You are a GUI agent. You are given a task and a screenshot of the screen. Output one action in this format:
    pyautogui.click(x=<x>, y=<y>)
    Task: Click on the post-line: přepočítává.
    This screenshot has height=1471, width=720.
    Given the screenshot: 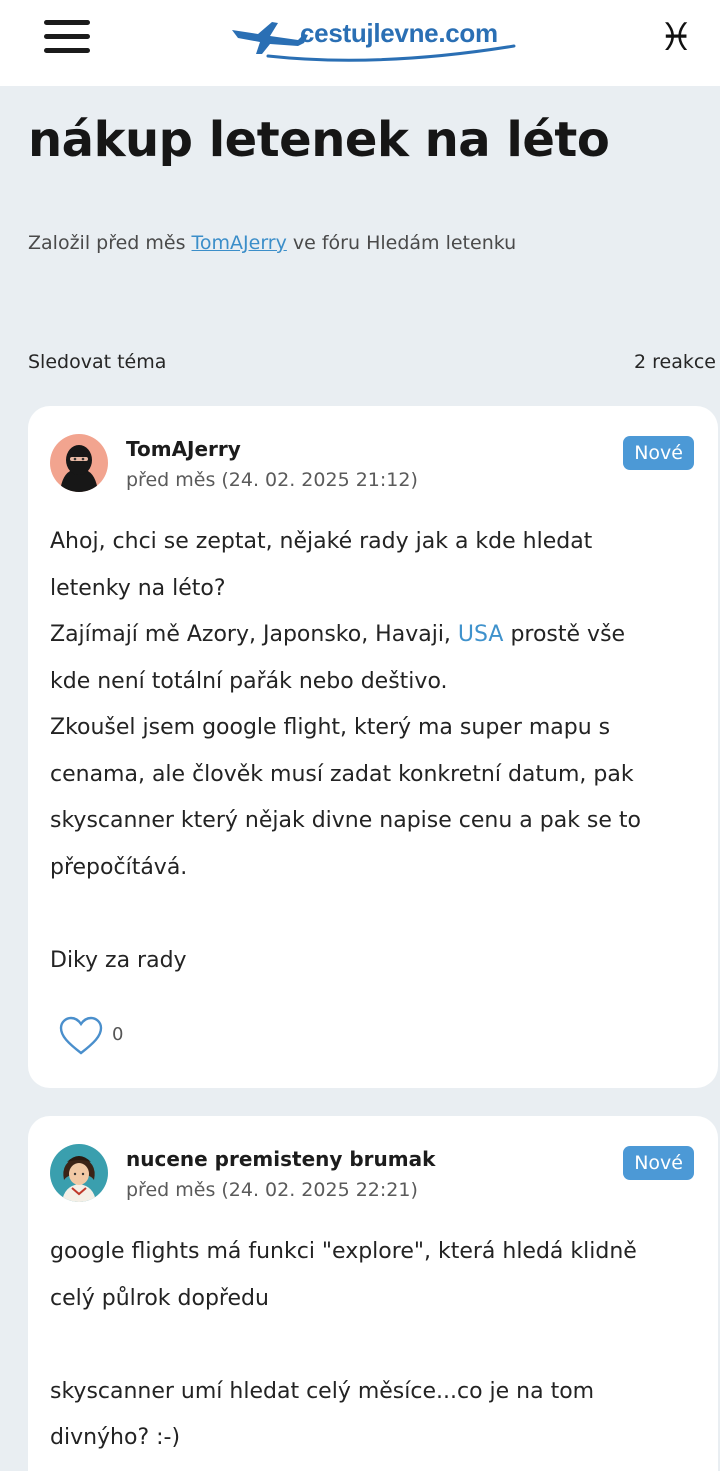 What is the action you would take?
    pyautogui.click(x=119, y=867)
    